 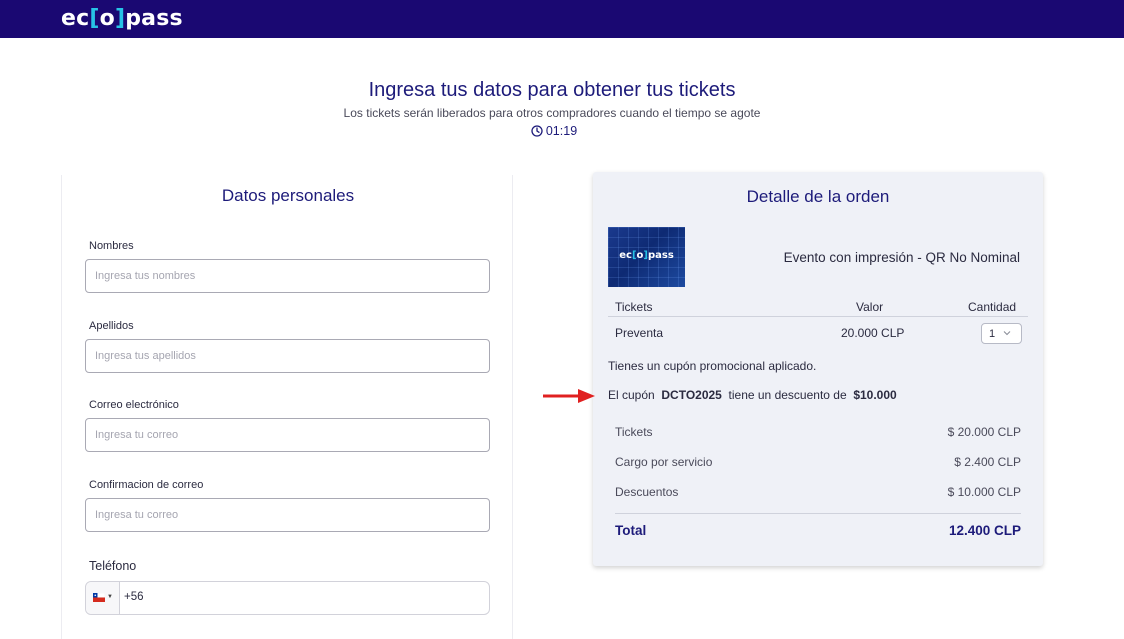 What do you see at coordinates (288, 195) in the screenshot?
I see `personal-data-title: Datos personales` at bounding box center [288, 195].